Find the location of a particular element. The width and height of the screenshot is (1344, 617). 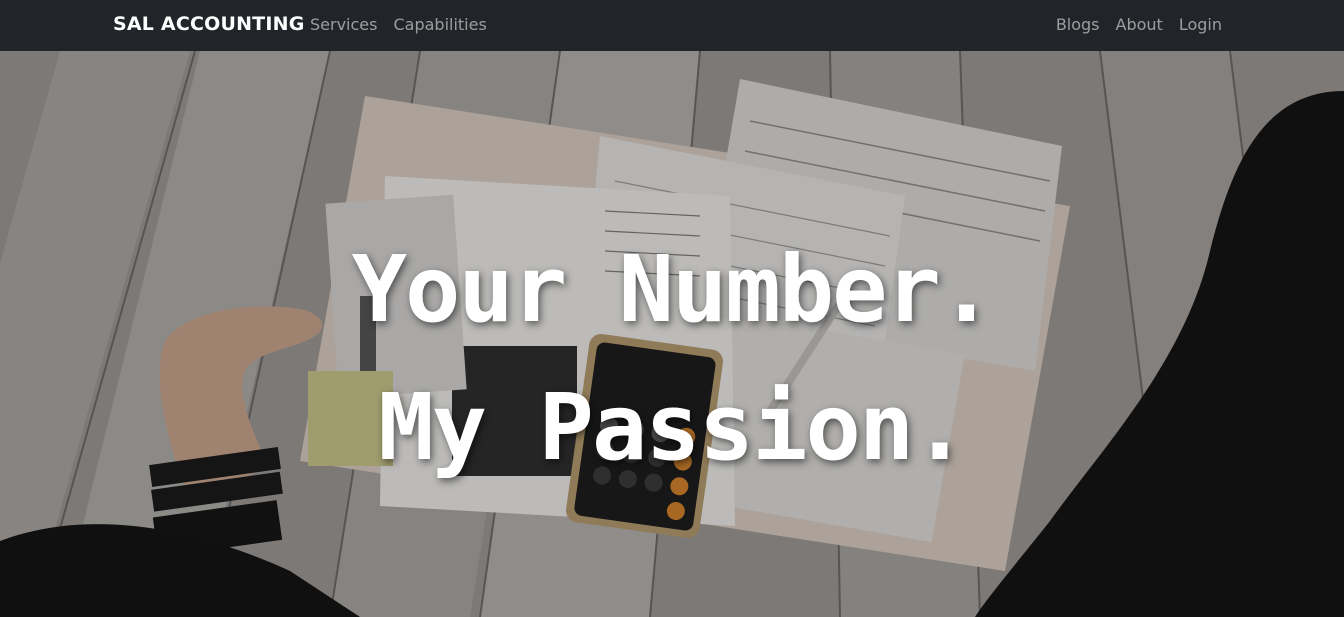

brand-logo-link: SAL ACCOUNTING is located at coordinates (209, 24).